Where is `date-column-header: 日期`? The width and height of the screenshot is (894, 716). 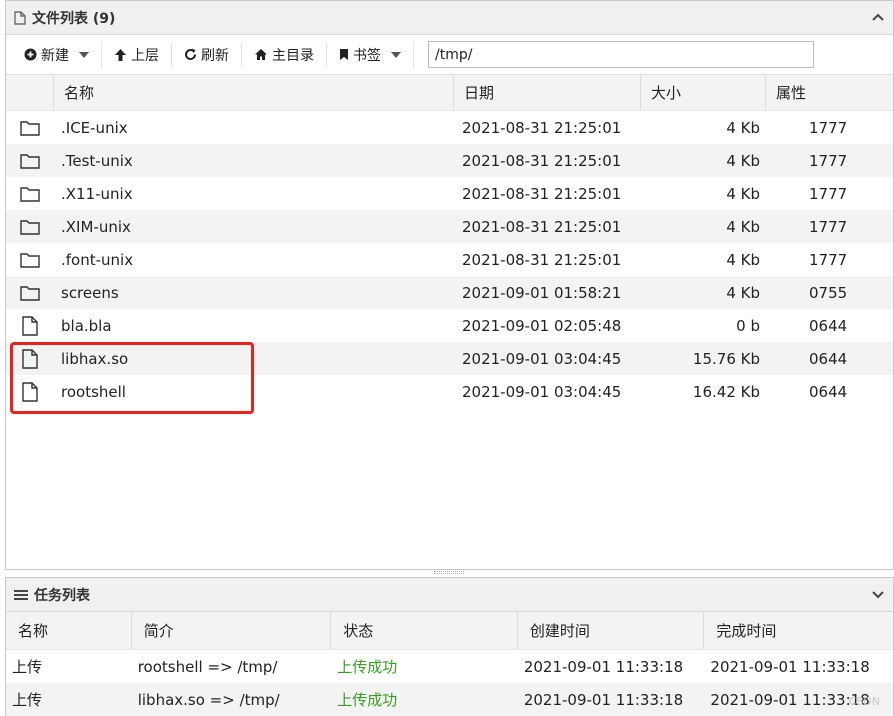 date-column-header: 日期 is located at coordinates (547, 92).